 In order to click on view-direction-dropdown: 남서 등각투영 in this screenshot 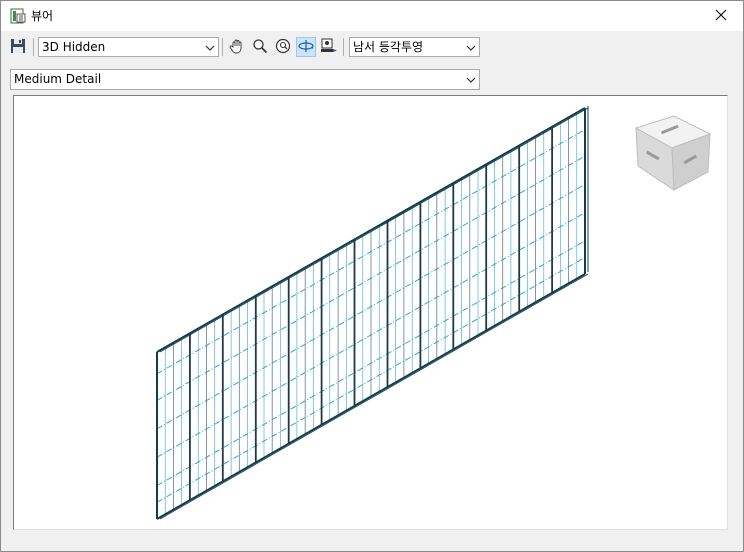, I will do `click(414, 47)`.